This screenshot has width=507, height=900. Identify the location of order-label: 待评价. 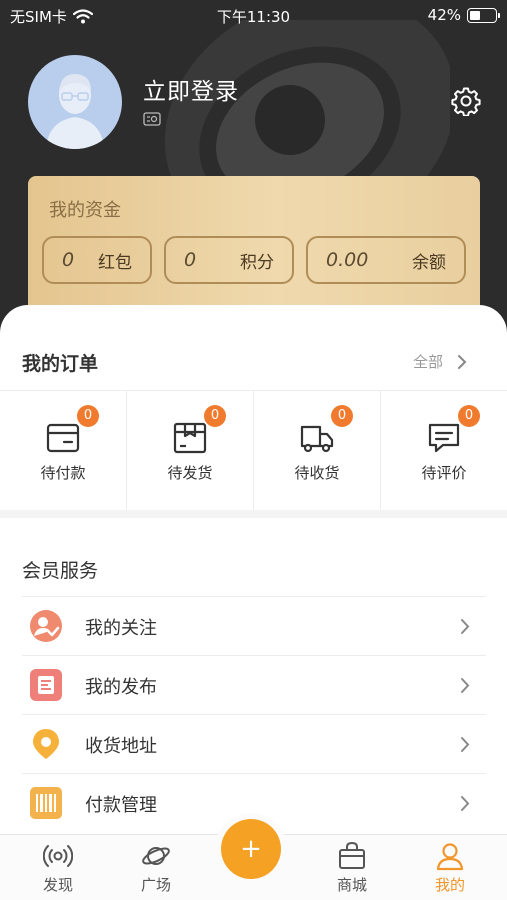
(444, 473).